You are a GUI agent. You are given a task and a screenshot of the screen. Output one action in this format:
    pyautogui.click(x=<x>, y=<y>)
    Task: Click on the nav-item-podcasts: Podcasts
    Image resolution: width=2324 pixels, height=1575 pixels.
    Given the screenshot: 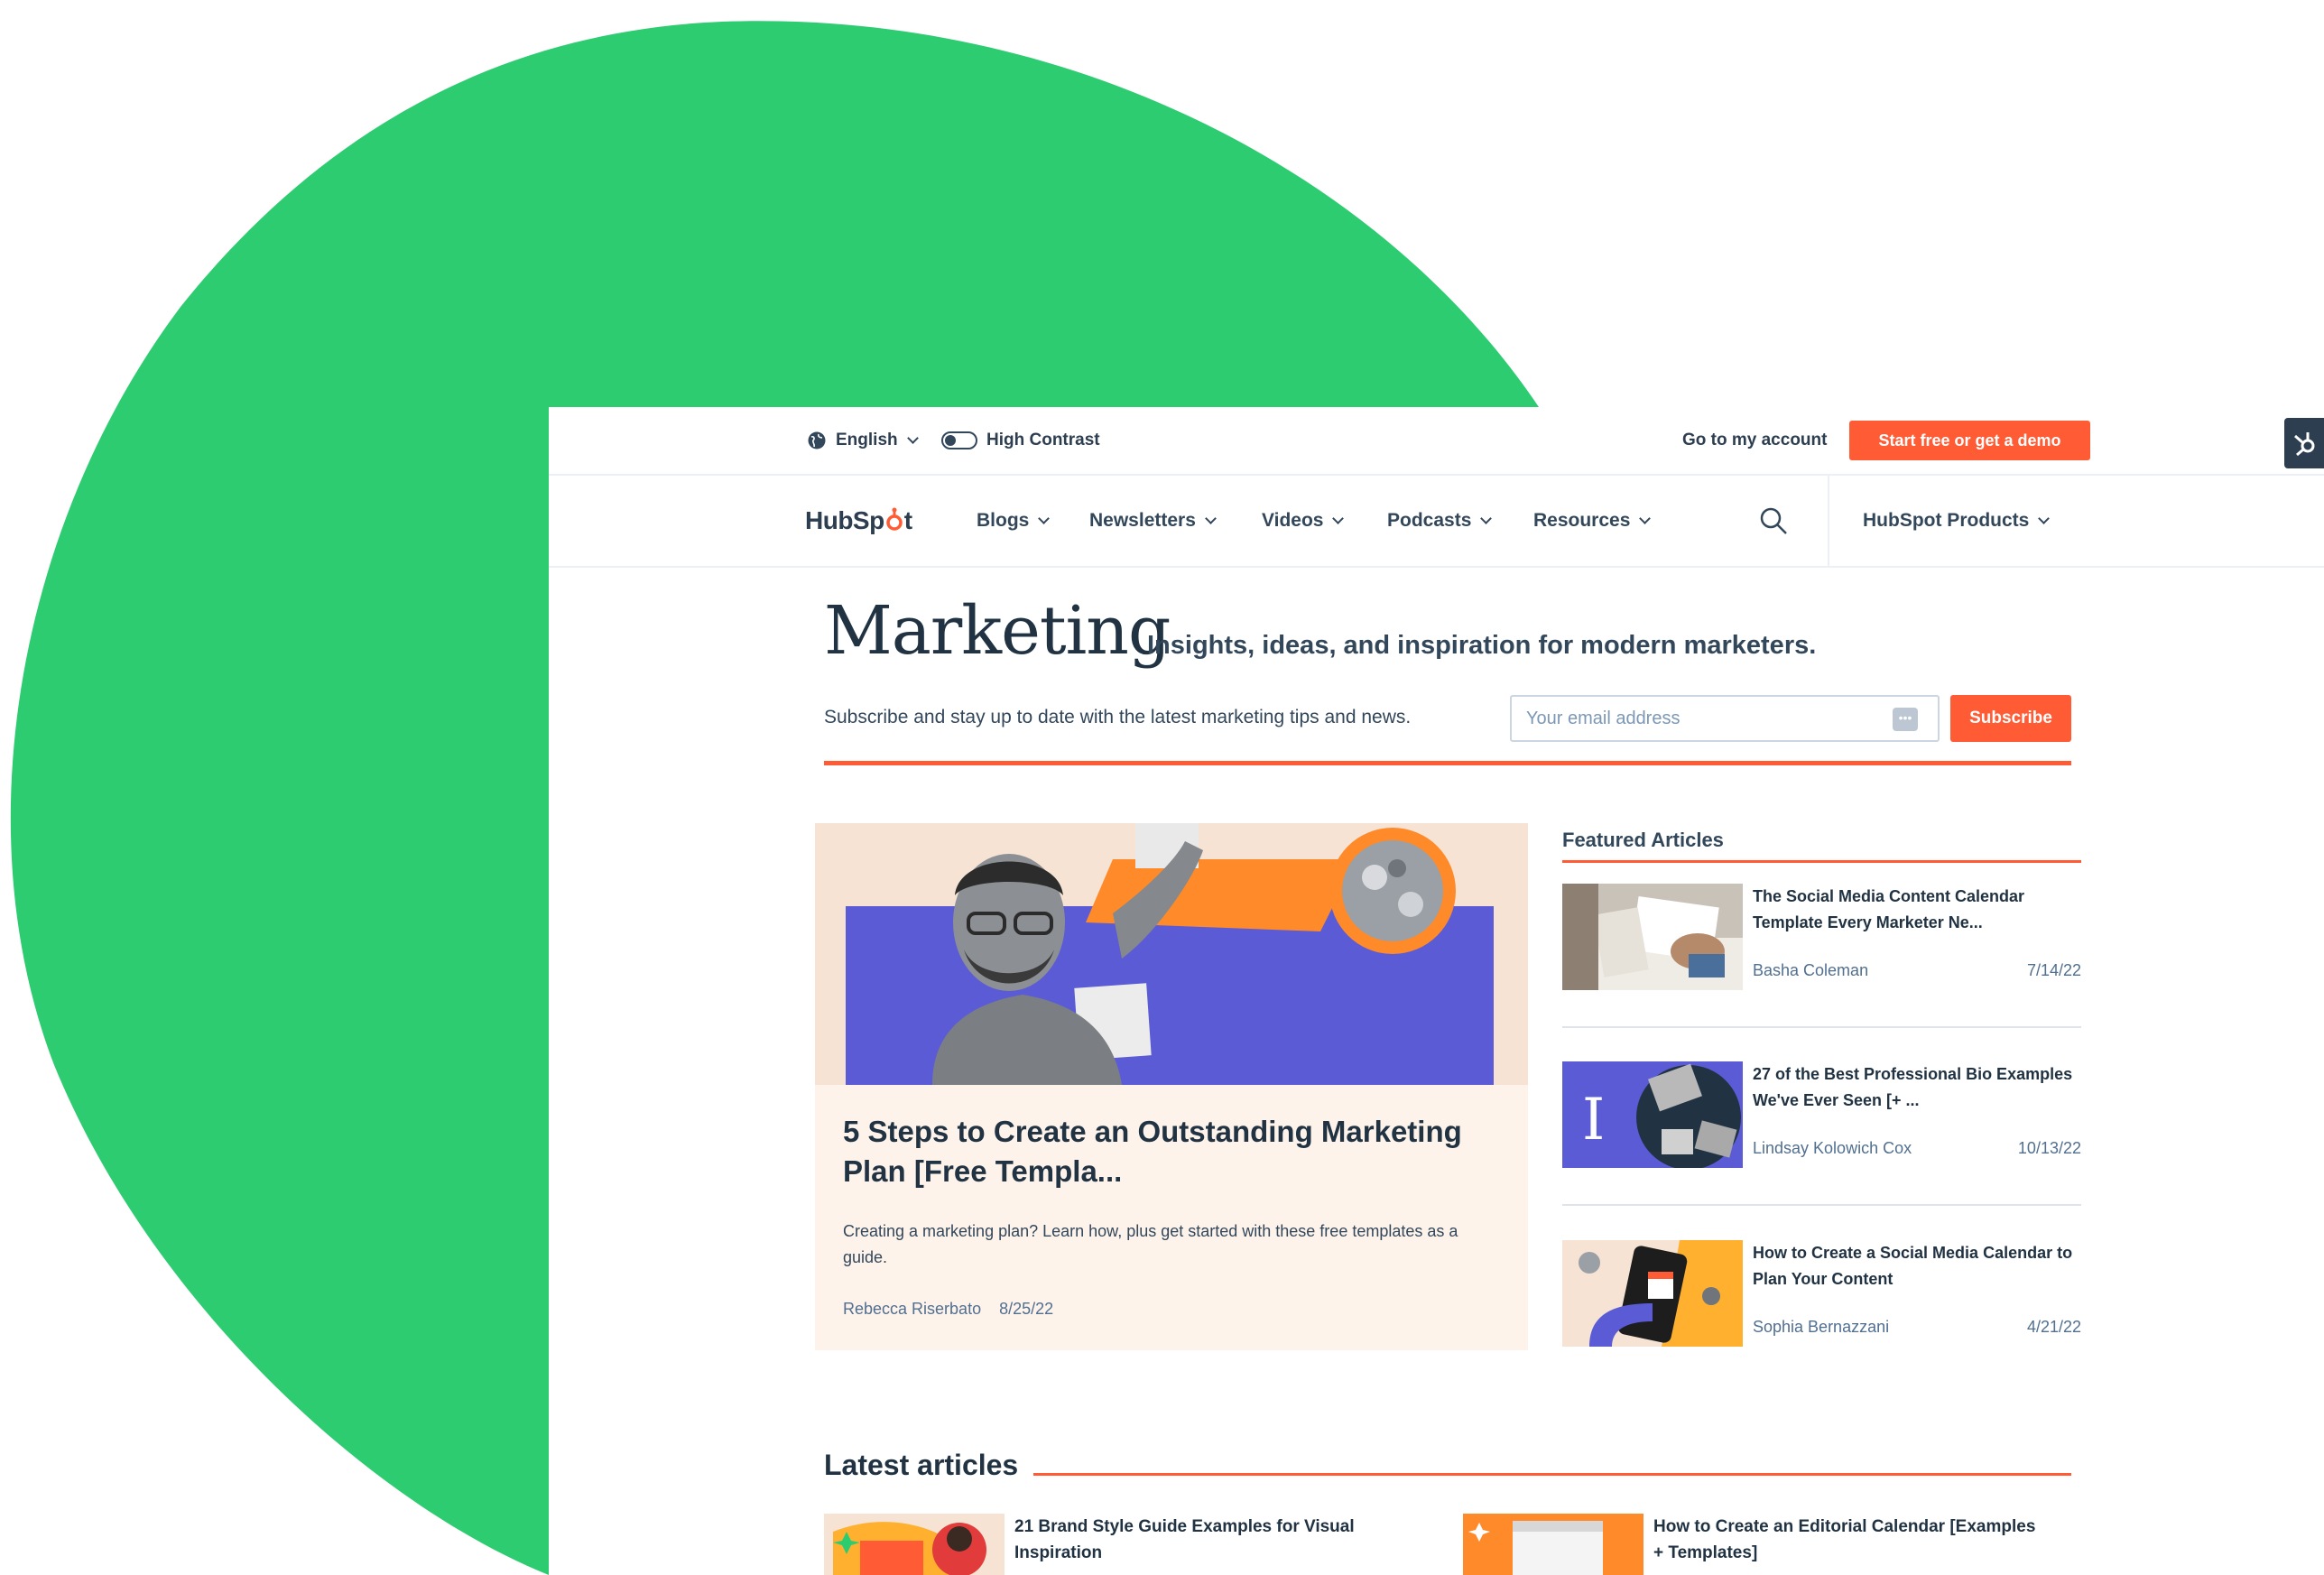 What is the action you would take?
    pyautogui.click(x=1440, y=521)
    